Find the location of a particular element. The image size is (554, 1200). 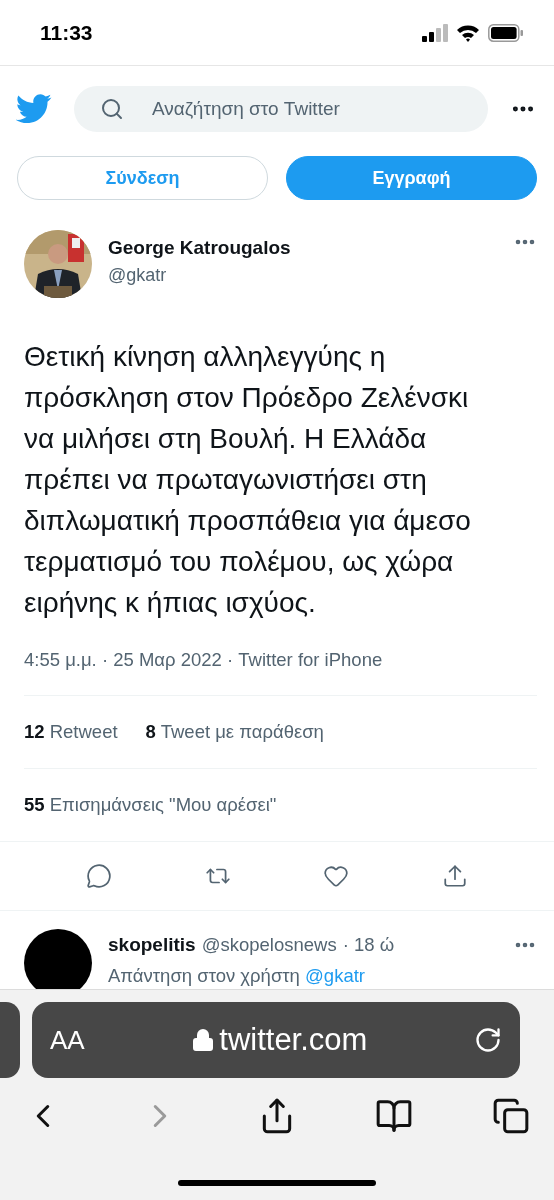

address-bar: AA twitter.com is located at coordinates (276, 1040).